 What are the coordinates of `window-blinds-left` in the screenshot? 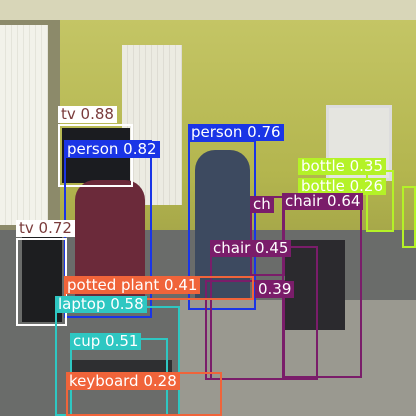 It's located at (24, 125).